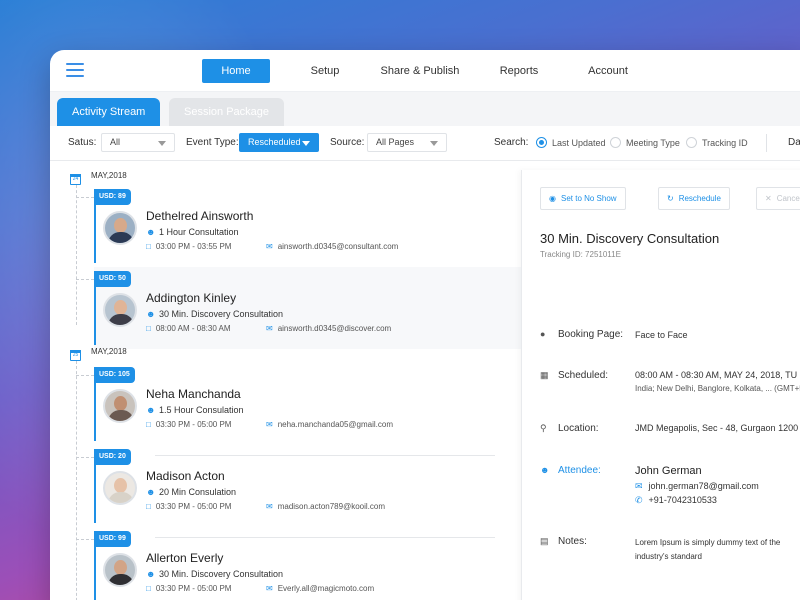  I want to click on attendee-phone: ✆ +91-7042310533, so click(676, 500).